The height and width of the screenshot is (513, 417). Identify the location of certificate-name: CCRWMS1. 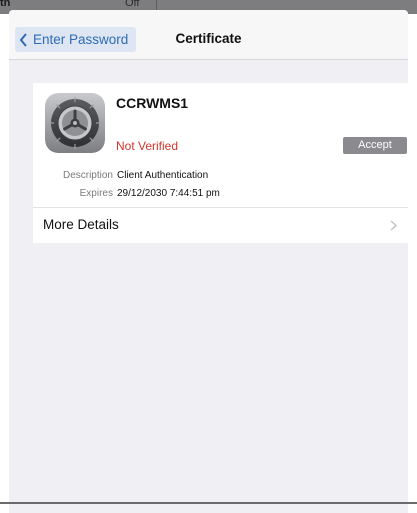
(152, 103).